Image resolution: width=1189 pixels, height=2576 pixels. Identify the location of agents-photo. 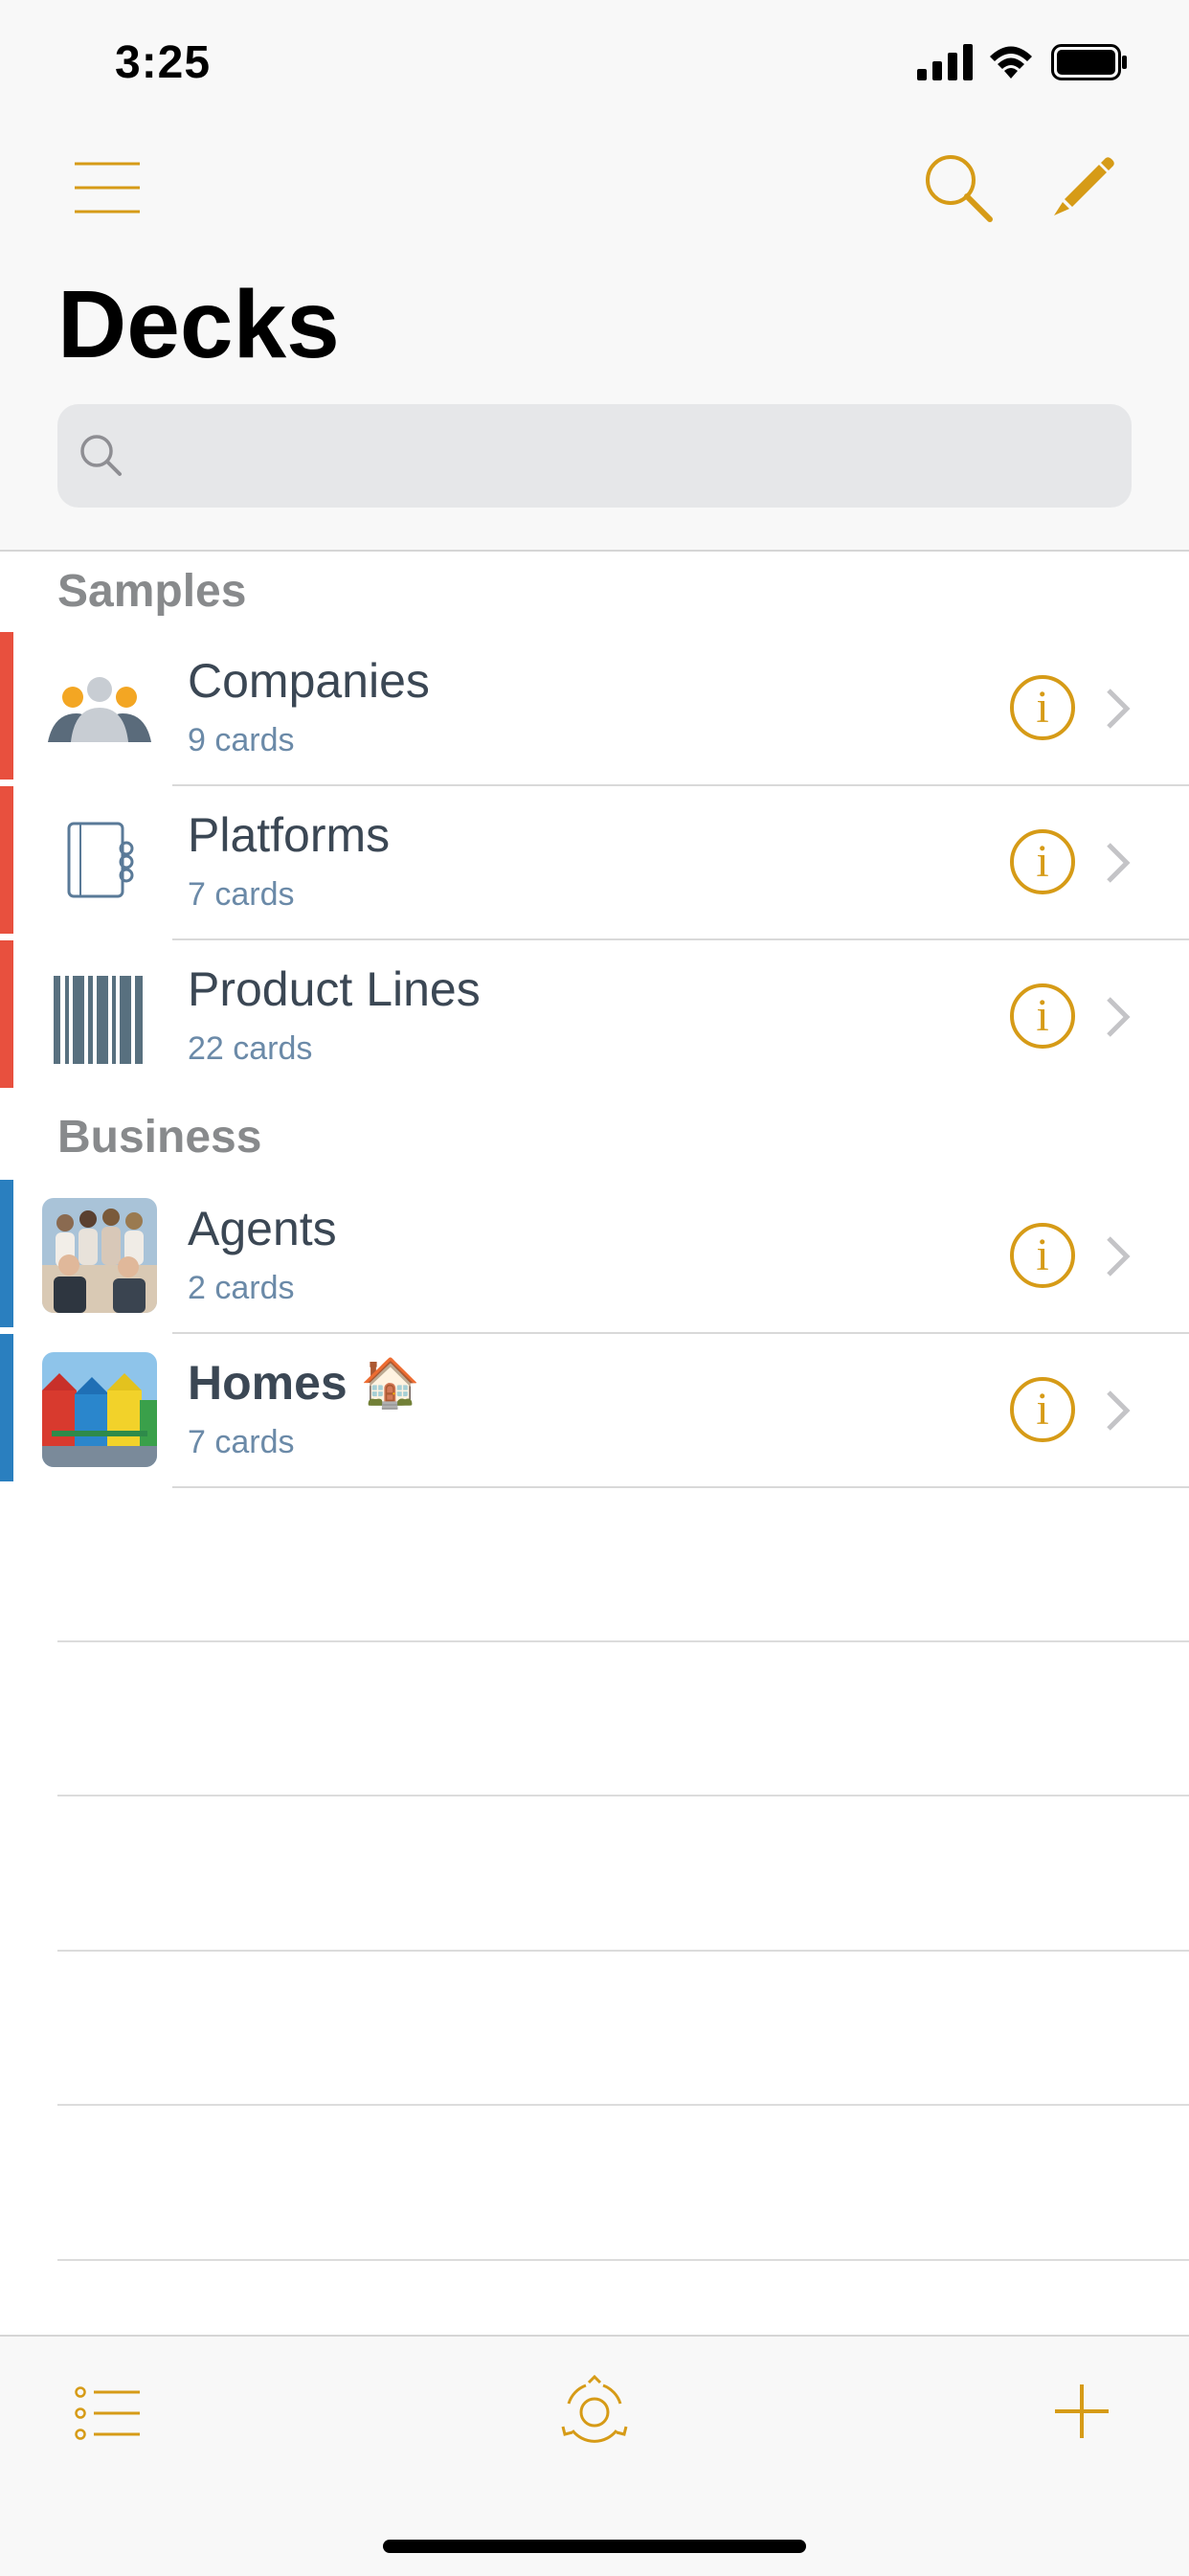
(99, 1255).